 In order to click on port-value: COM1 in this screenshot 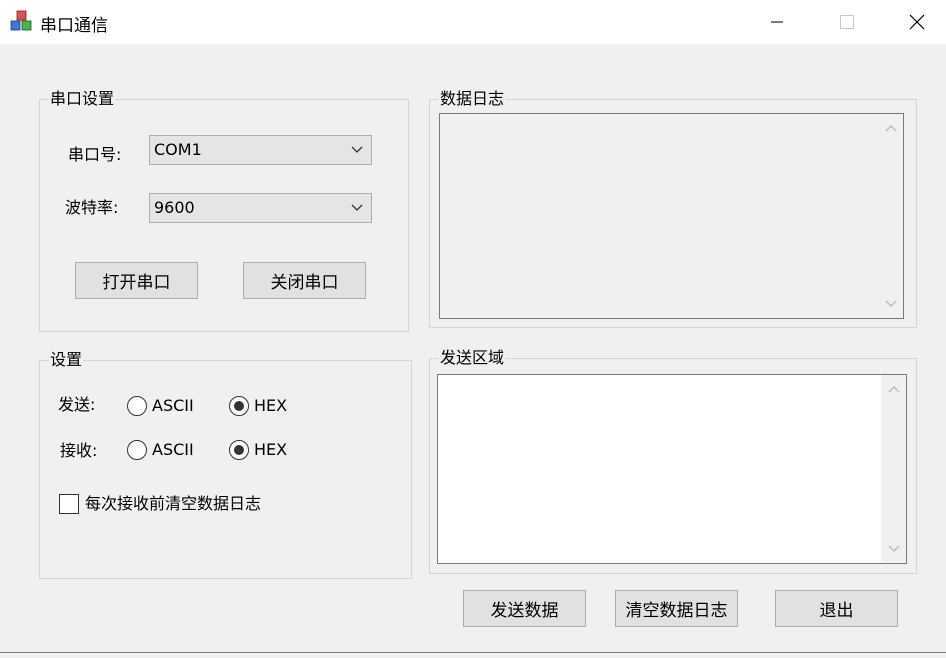, I will do `click(178, 149)`.